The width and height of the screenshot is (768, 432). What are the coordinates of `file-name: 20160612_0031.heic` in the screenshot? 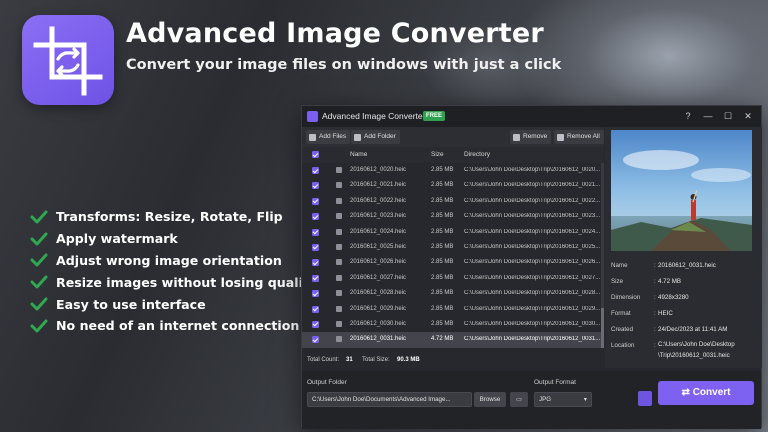 It's located at (378, 339).